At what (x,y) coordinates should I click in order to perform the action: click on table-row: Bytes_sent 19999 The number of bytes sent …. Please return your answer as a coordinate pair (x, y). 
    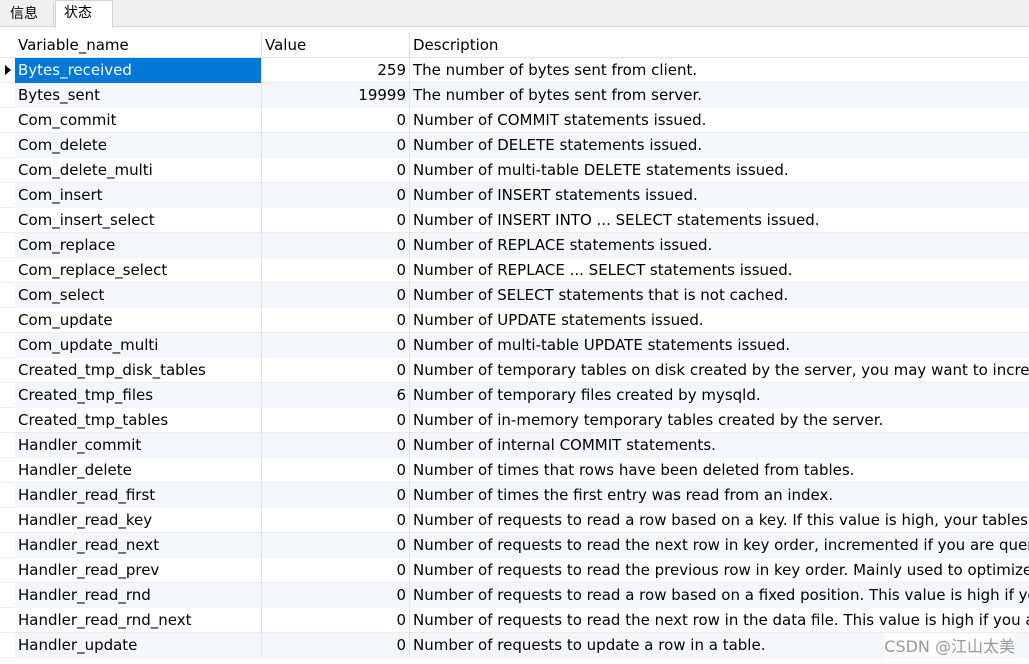
    Looking at the image, I should click on (514, 95).